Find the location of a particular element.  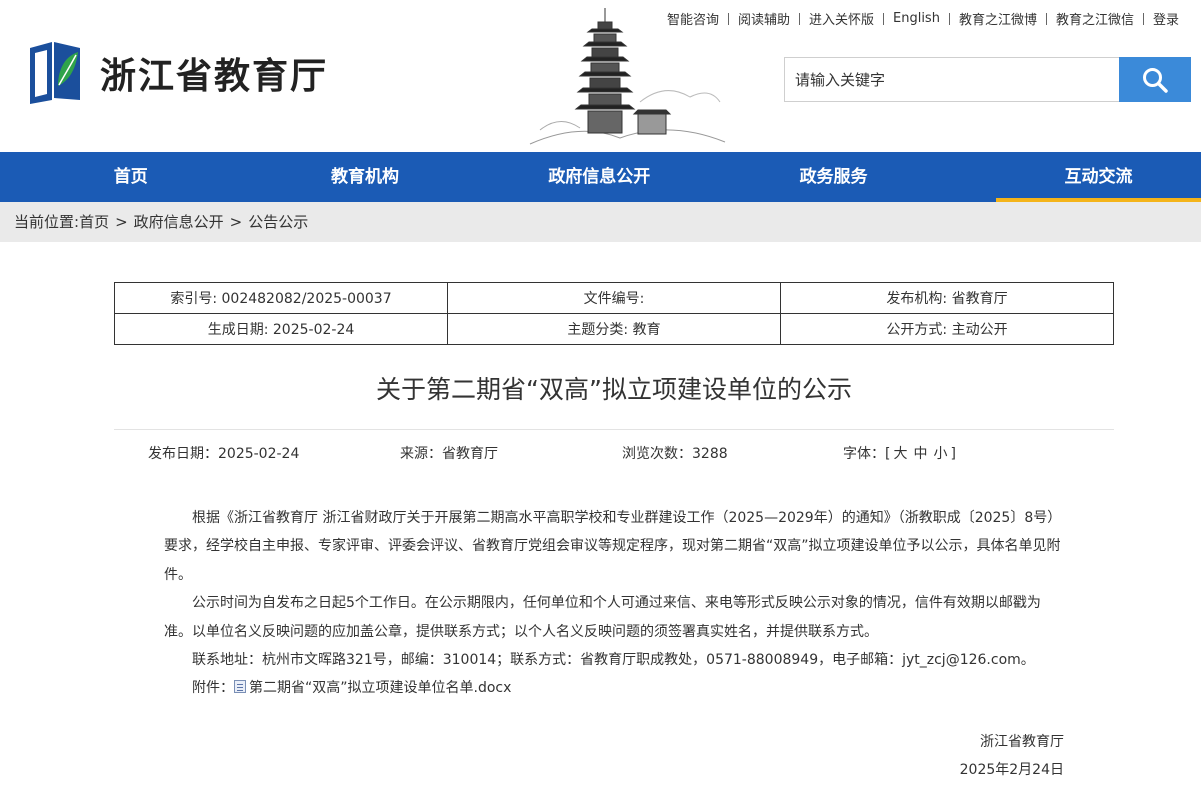

site-logo: 浙江省教育厅 is located at coordinates (177, 73).